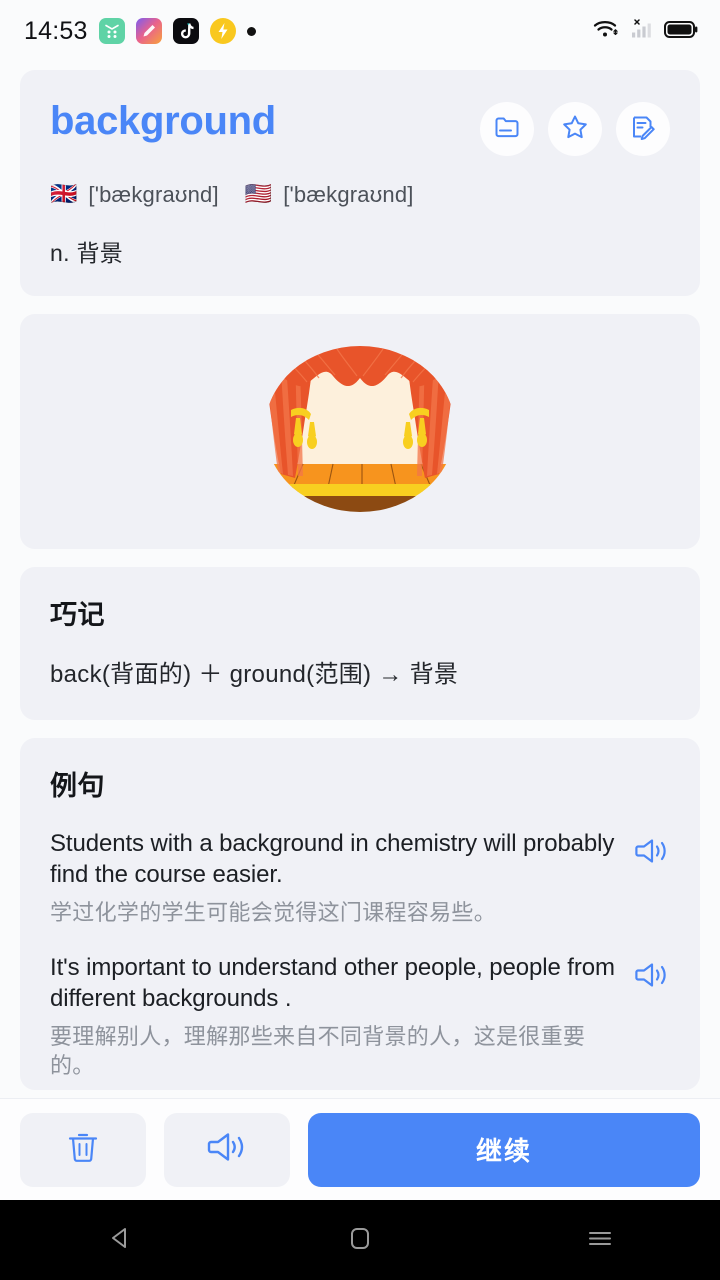 The height and width of the screenshot is (1280, 720). Describe the element at coordinates (251, 31) in the screenshot. I see `dot-indicator` at that location.